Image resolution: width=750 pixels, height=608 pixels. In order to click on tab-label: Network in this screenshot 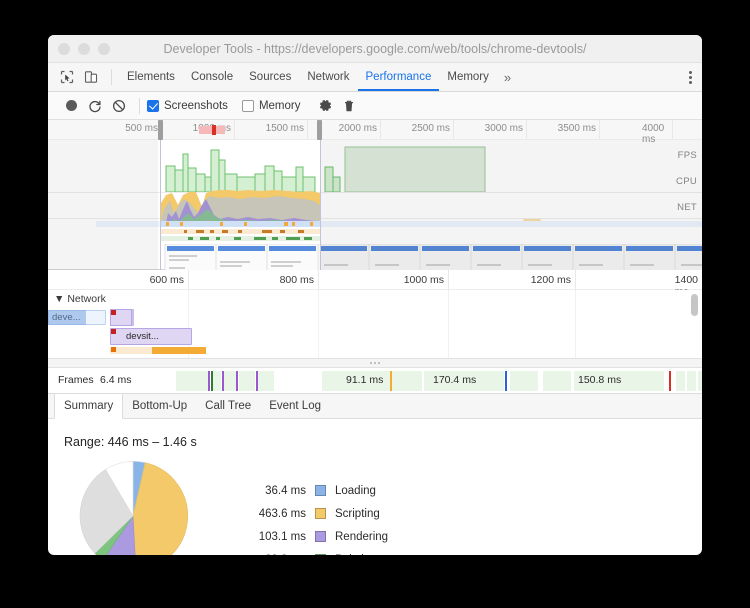, I will do `click(328, 77)`.